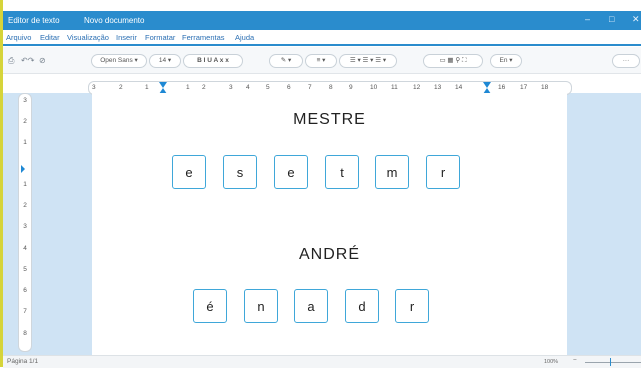  I want to click on text-format-buttons: B I U A x x, so click(213, 60).